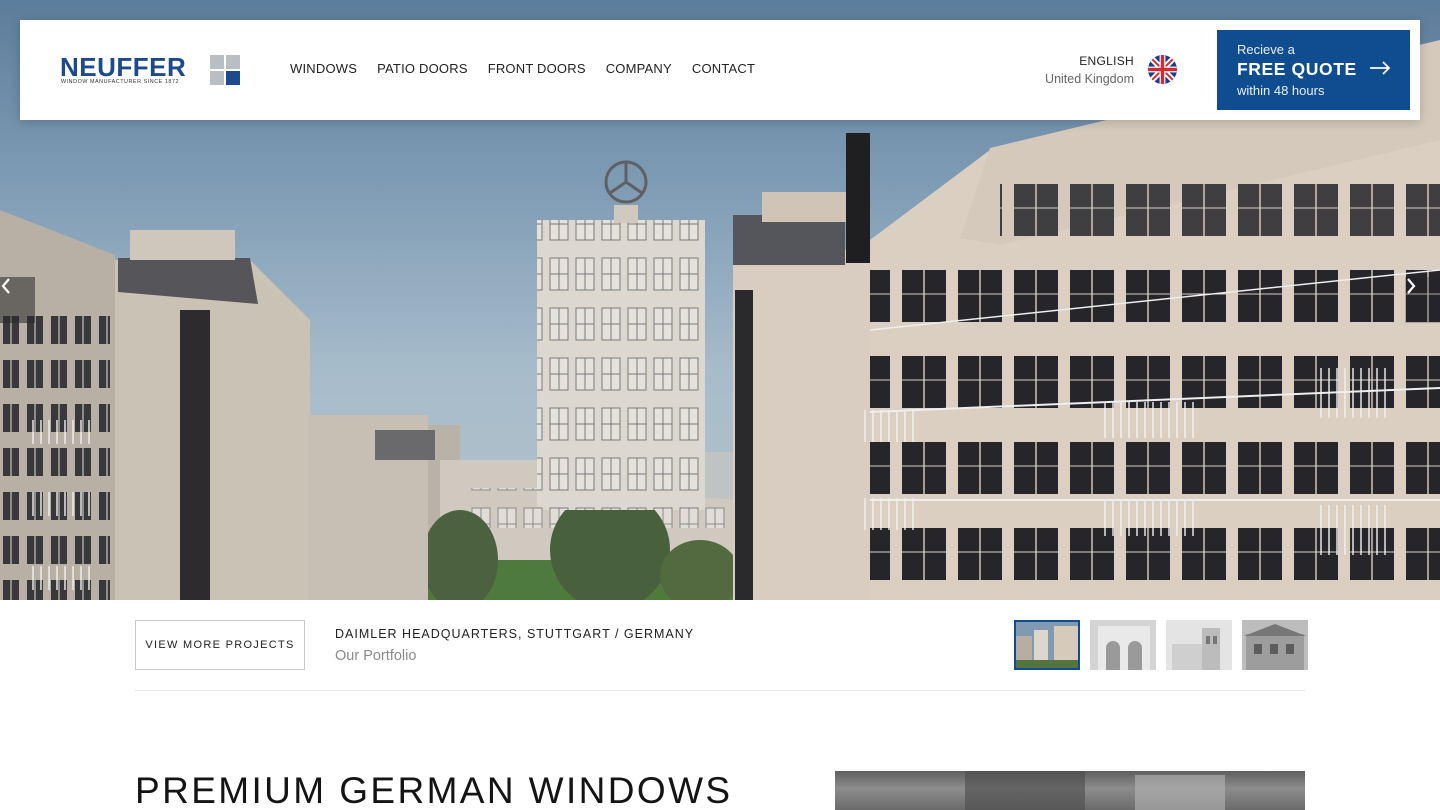 Image resolution: width=1440 pixels, height=810 pixels. I want to click on view-more-projects-button: VIEW MORE PROJECTS, so click(220, 645).